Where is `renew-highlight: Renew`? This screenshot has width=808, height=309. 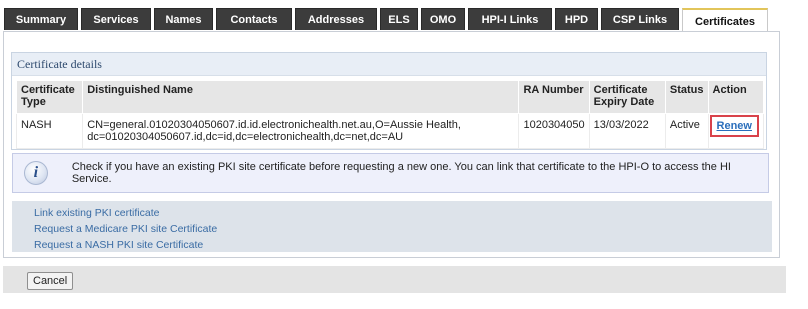 renew-highlight: Renew is located at coordinates (734, 126).